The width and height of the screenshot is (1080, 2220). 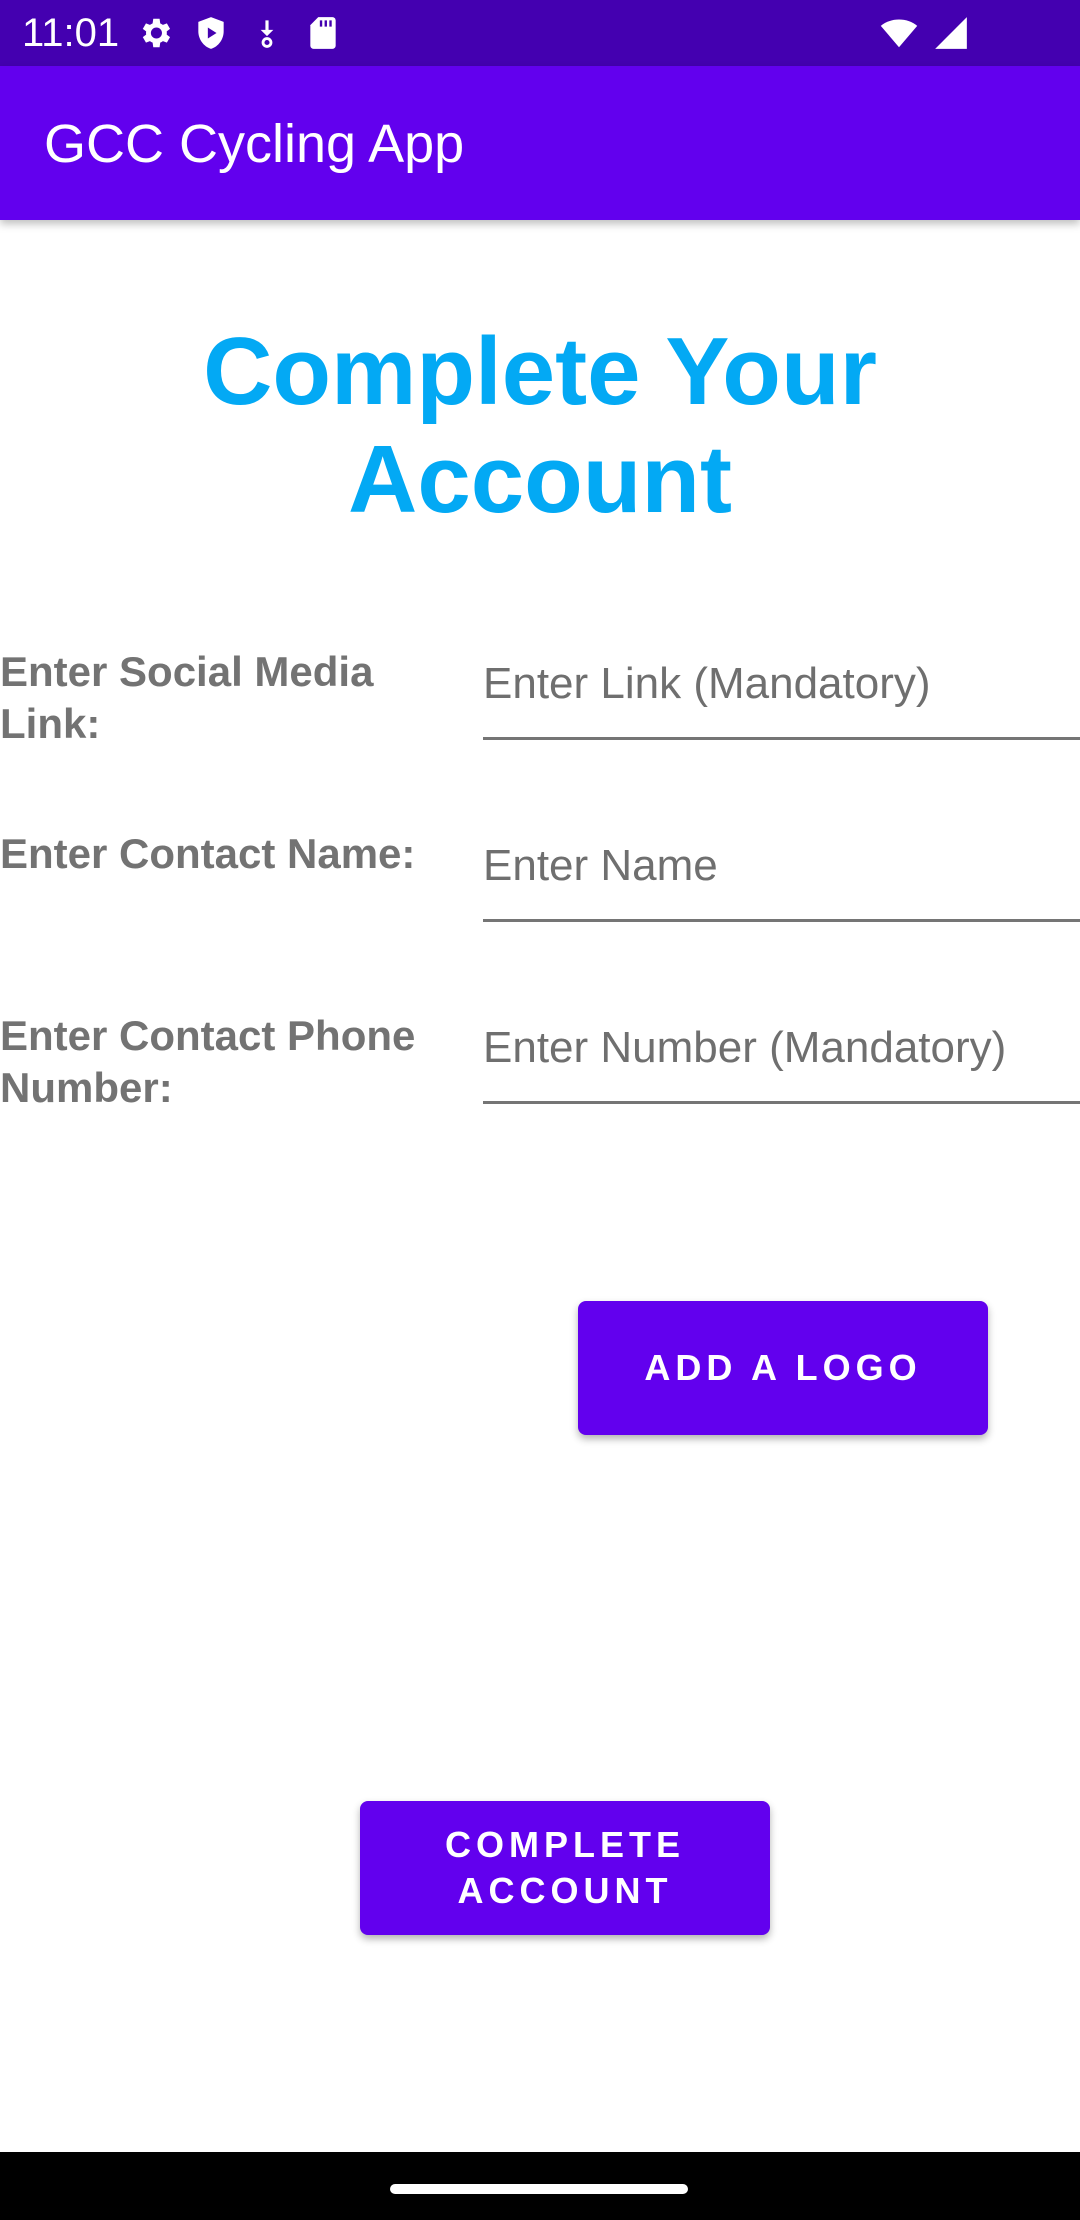 I want to click on contact-name-label: Enter Contact Name:, so click(x=208, y=853).